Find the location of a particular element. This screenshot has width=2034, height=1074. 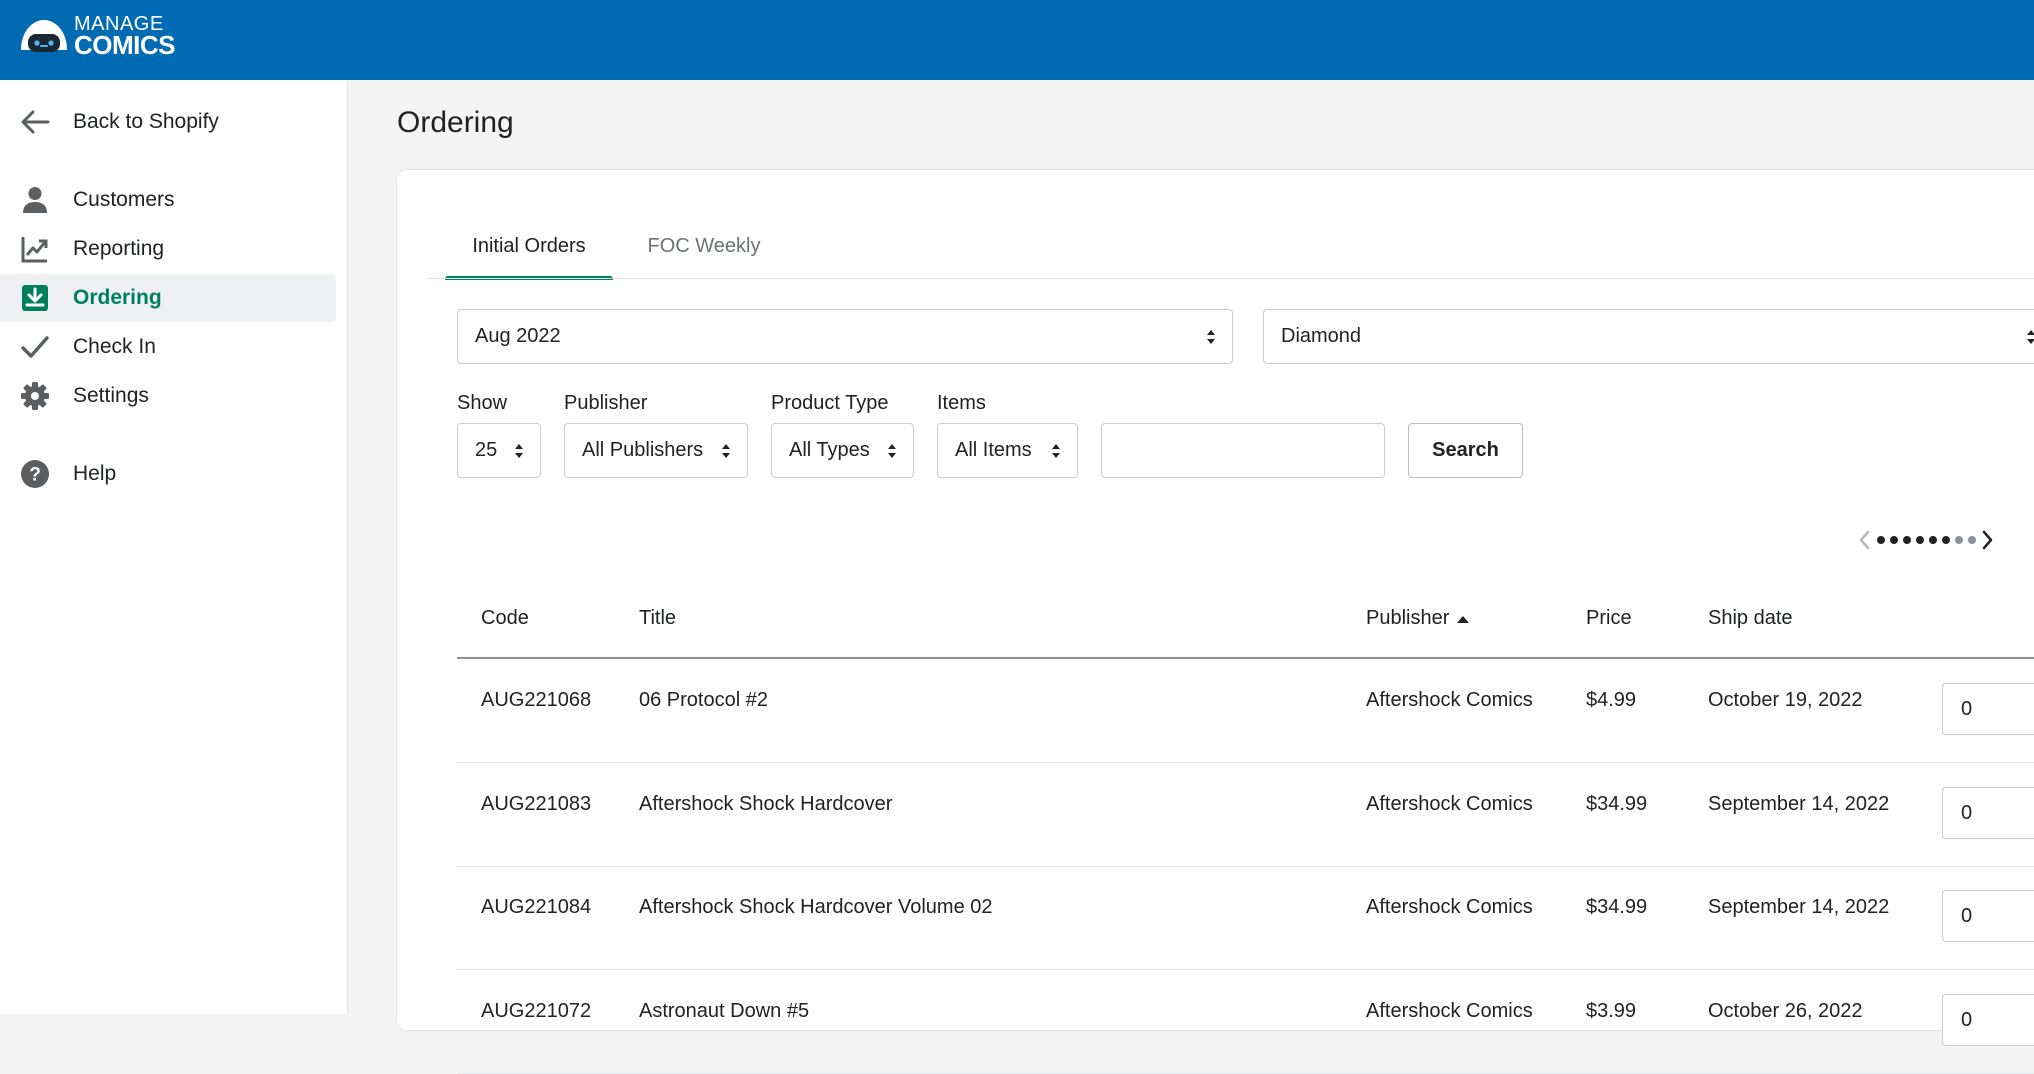

help-icon: ? is located at coordinates (35, 474).